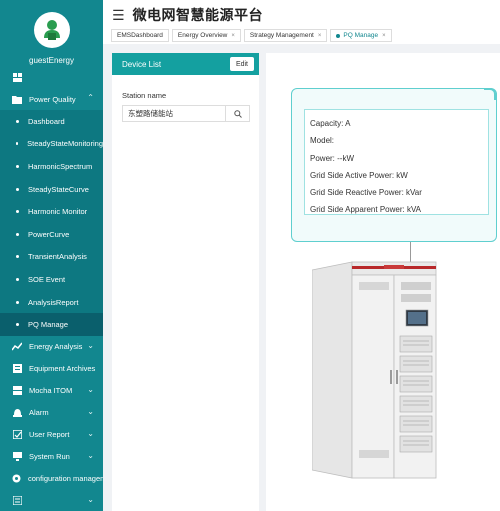 This screenshot has width=500, height=511. Describe the element at coordinates (39, 413) in the screenshot. I see `sidebar-item-label: Alarm` at that location.